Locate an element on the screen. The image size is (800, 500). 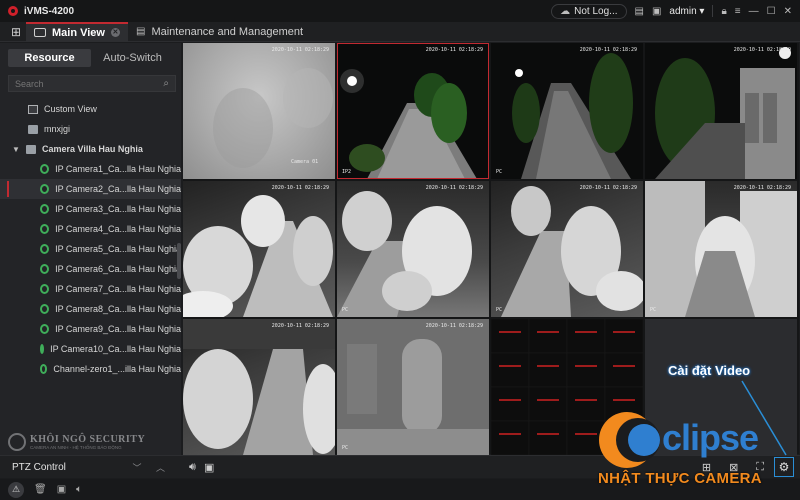
osd-camera-name: Camera 01 is located at coordinates (305, 162).